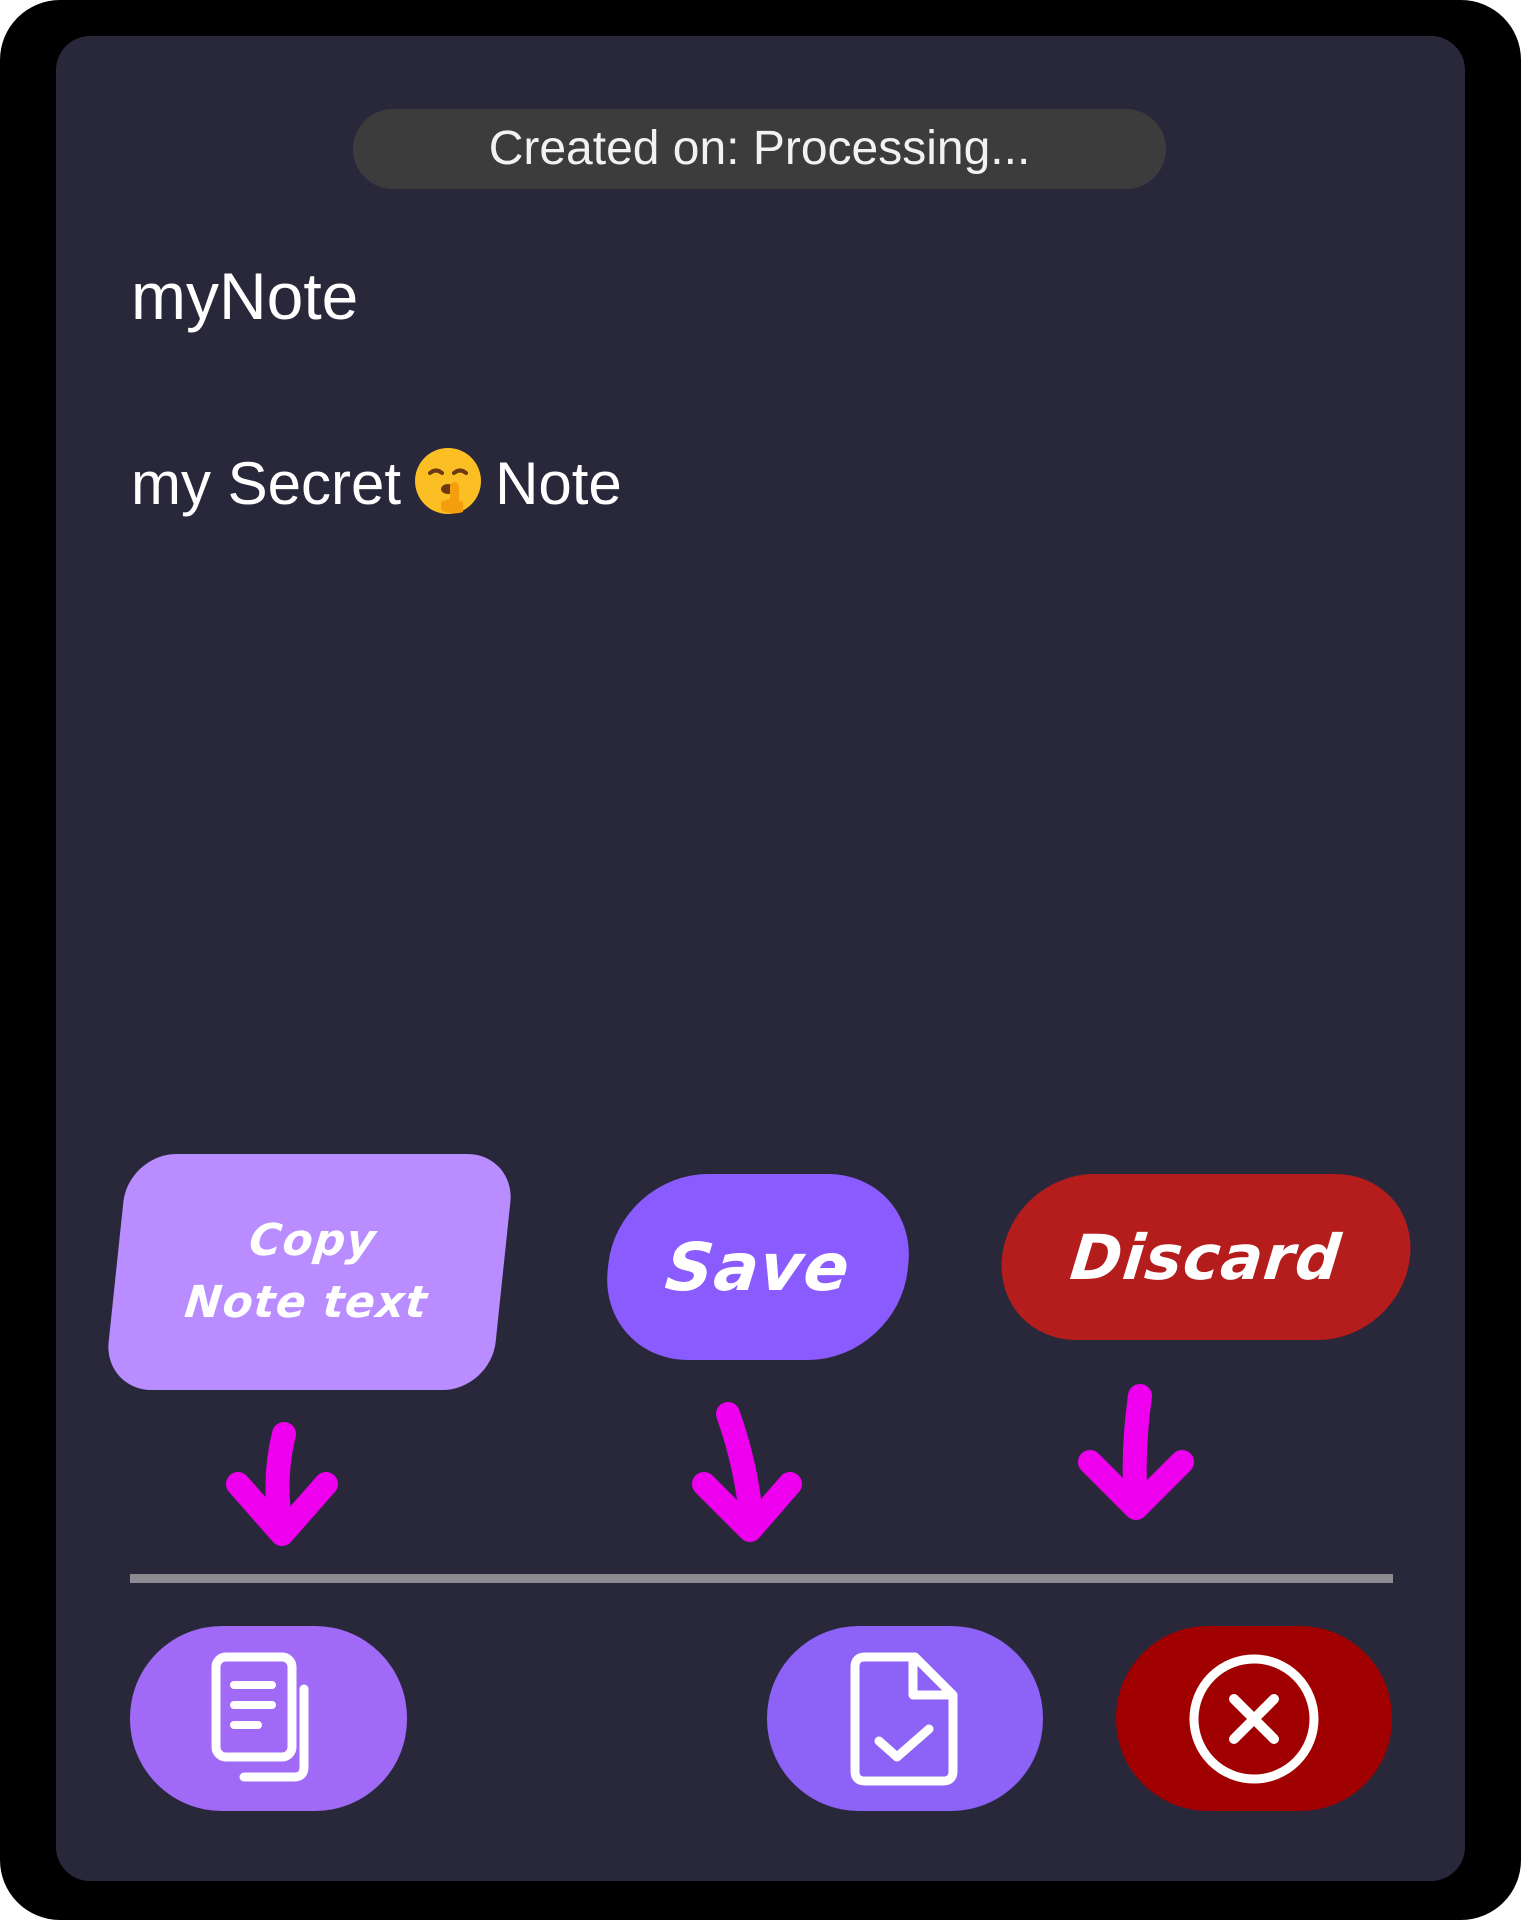  Describe the element at coordinates (558, 483) in the screenshot. I see `note-body-text-end: Note` at that location.